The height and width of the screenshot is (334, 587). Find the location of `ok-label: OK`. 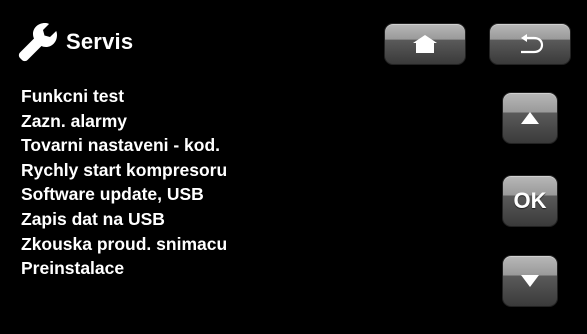

ok-label: OK is located at coordinates (530, 200).